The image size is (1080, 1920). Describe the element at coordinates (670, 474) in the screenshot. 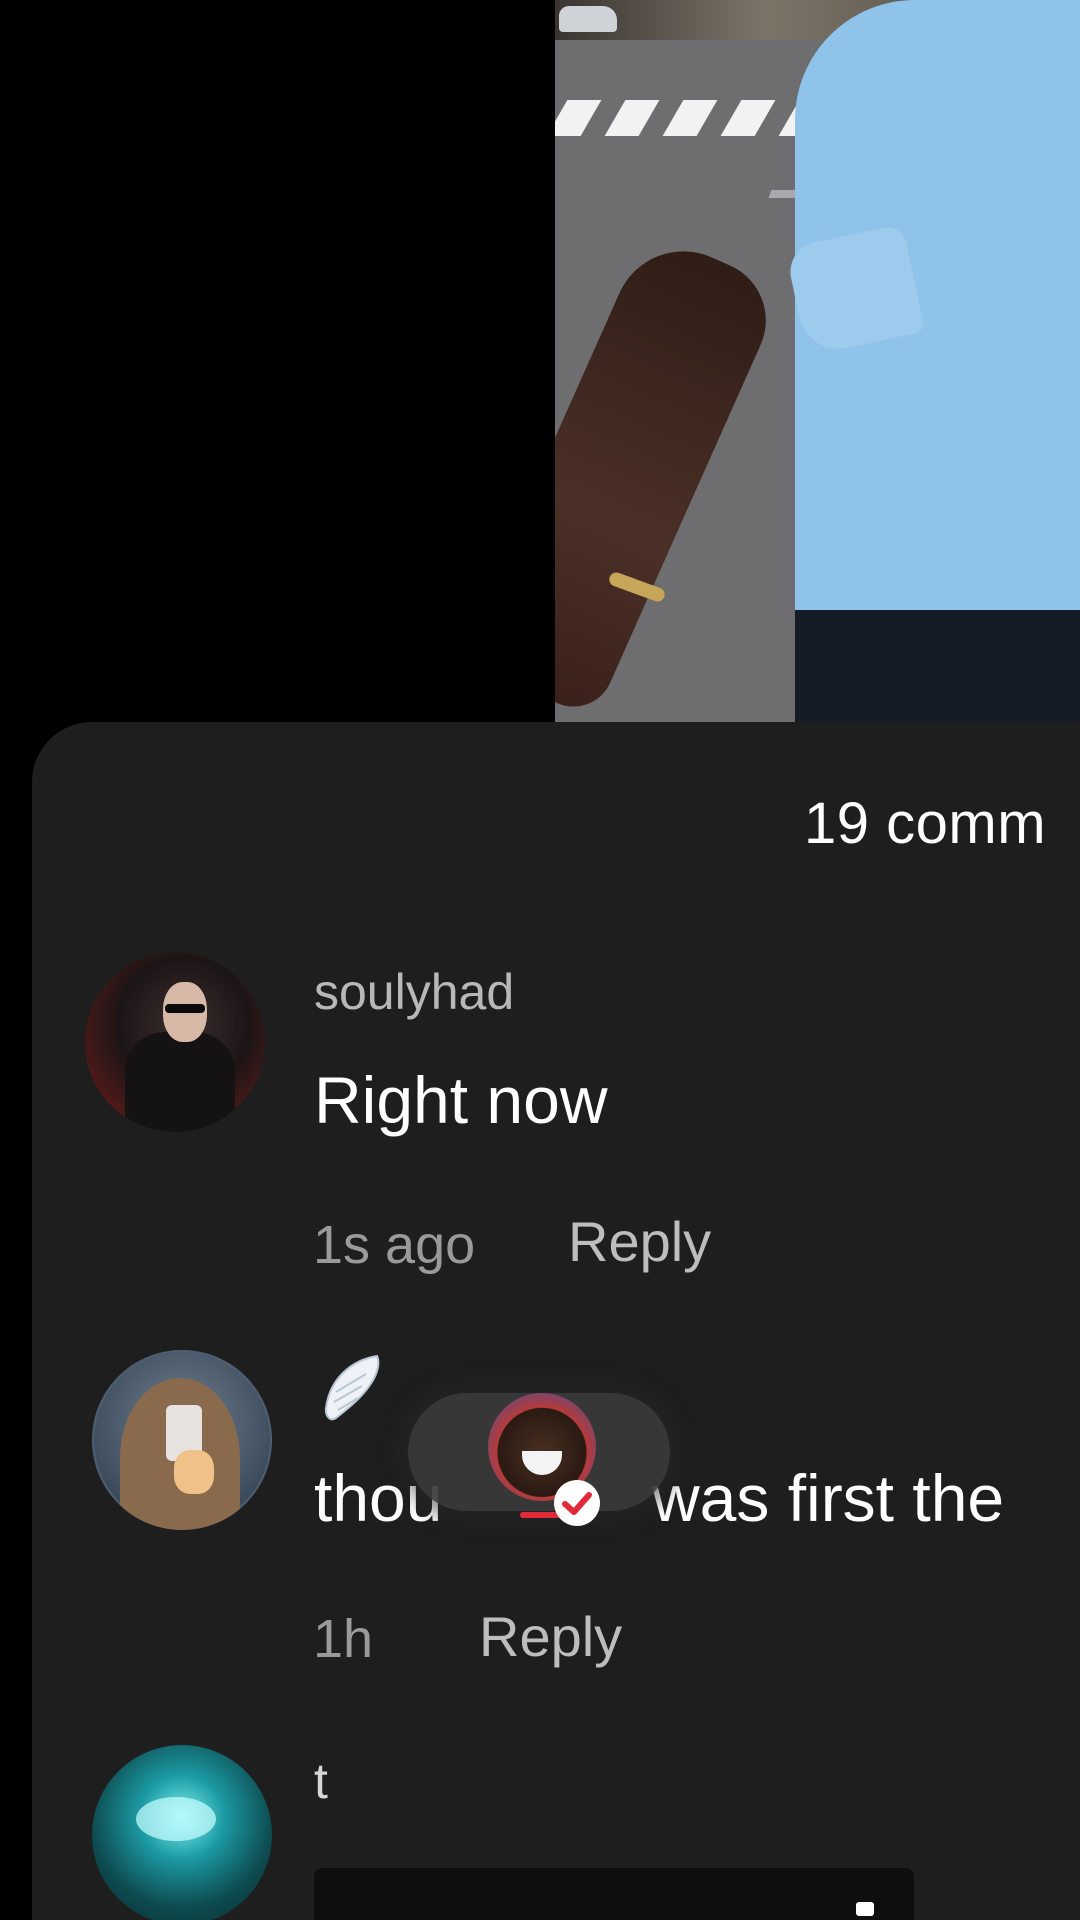

I see `video-person-arm` at that location.